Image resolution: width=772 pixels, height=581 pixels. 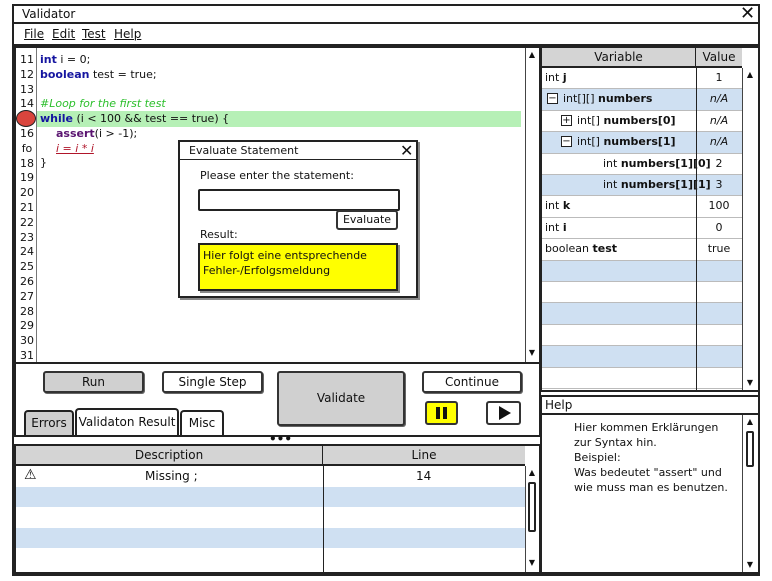 I want to click on variable-value: true, so click(x=719, y=249).